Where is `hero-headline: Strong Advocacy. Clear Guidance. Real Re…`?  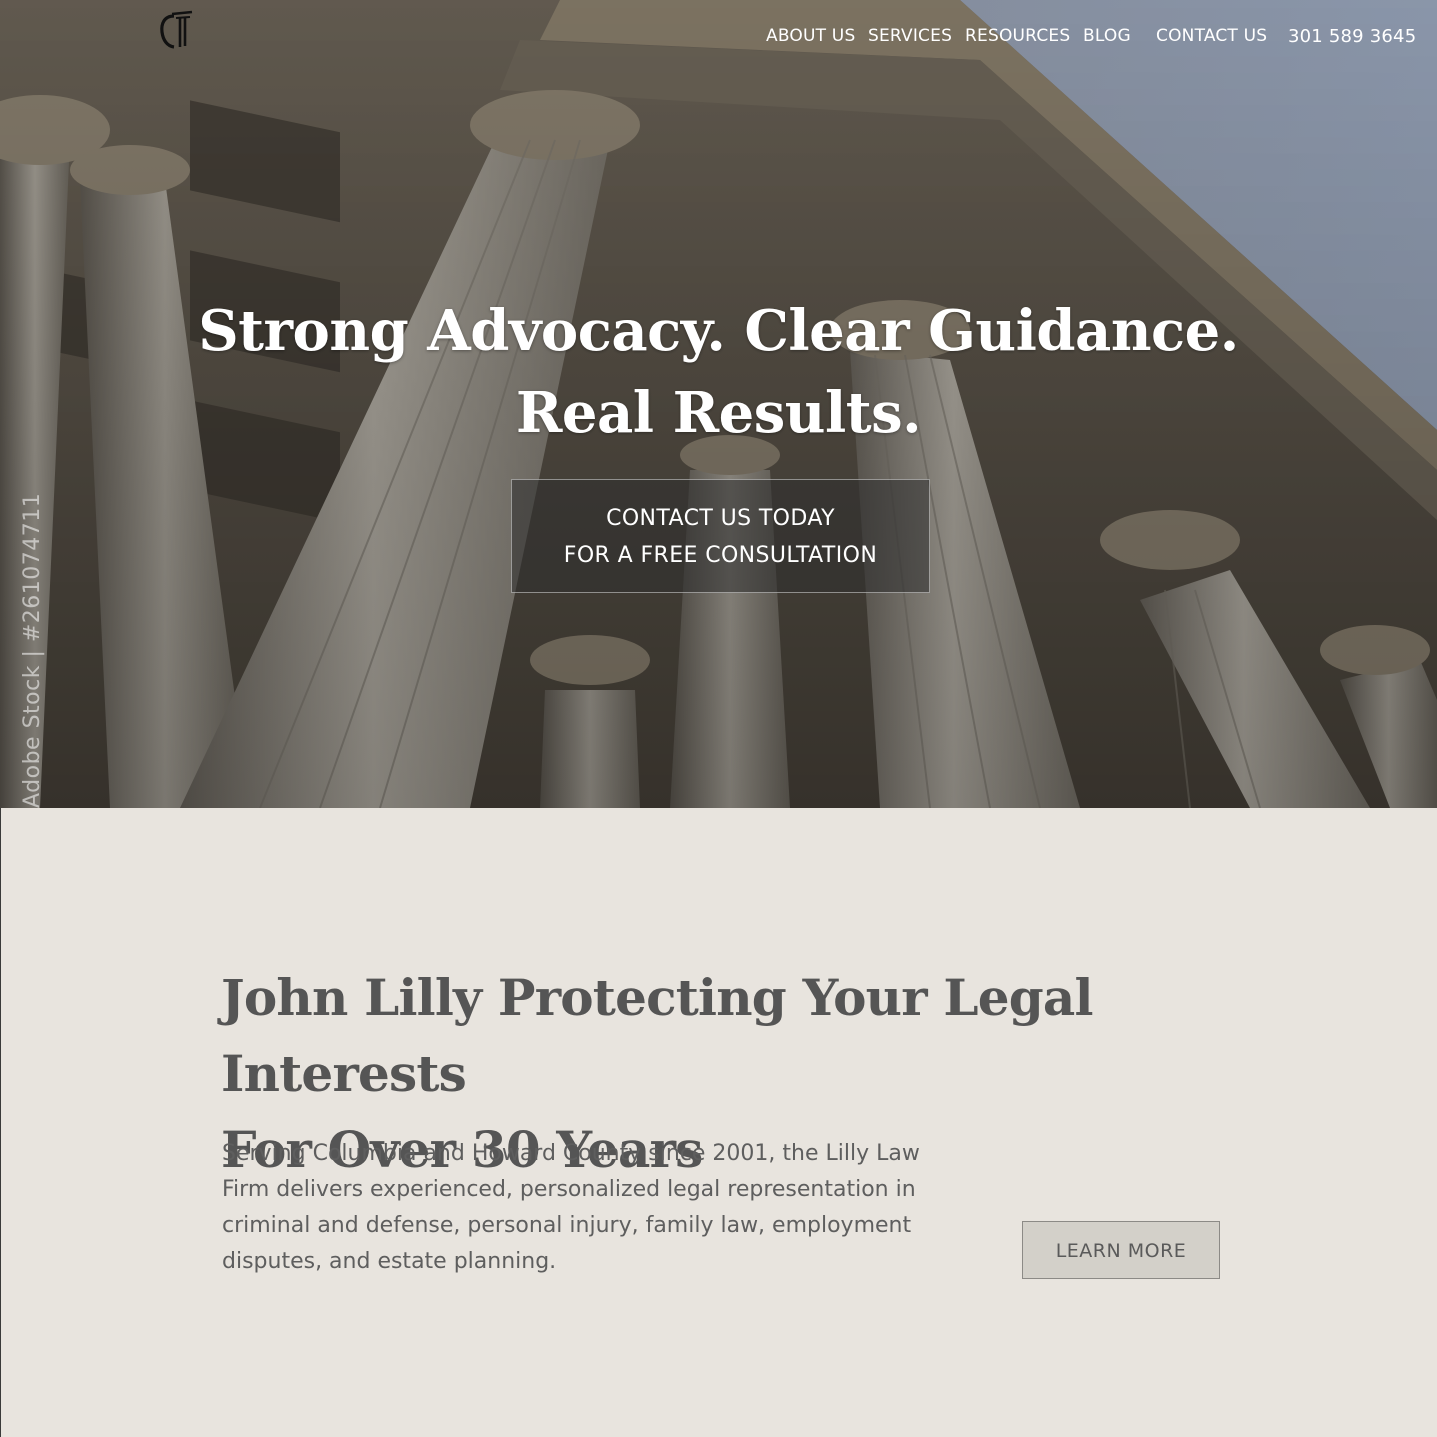
hero-headline: Strong Advocacy. Clear Guidance. Real Re… is located at coordinates (718, 372).